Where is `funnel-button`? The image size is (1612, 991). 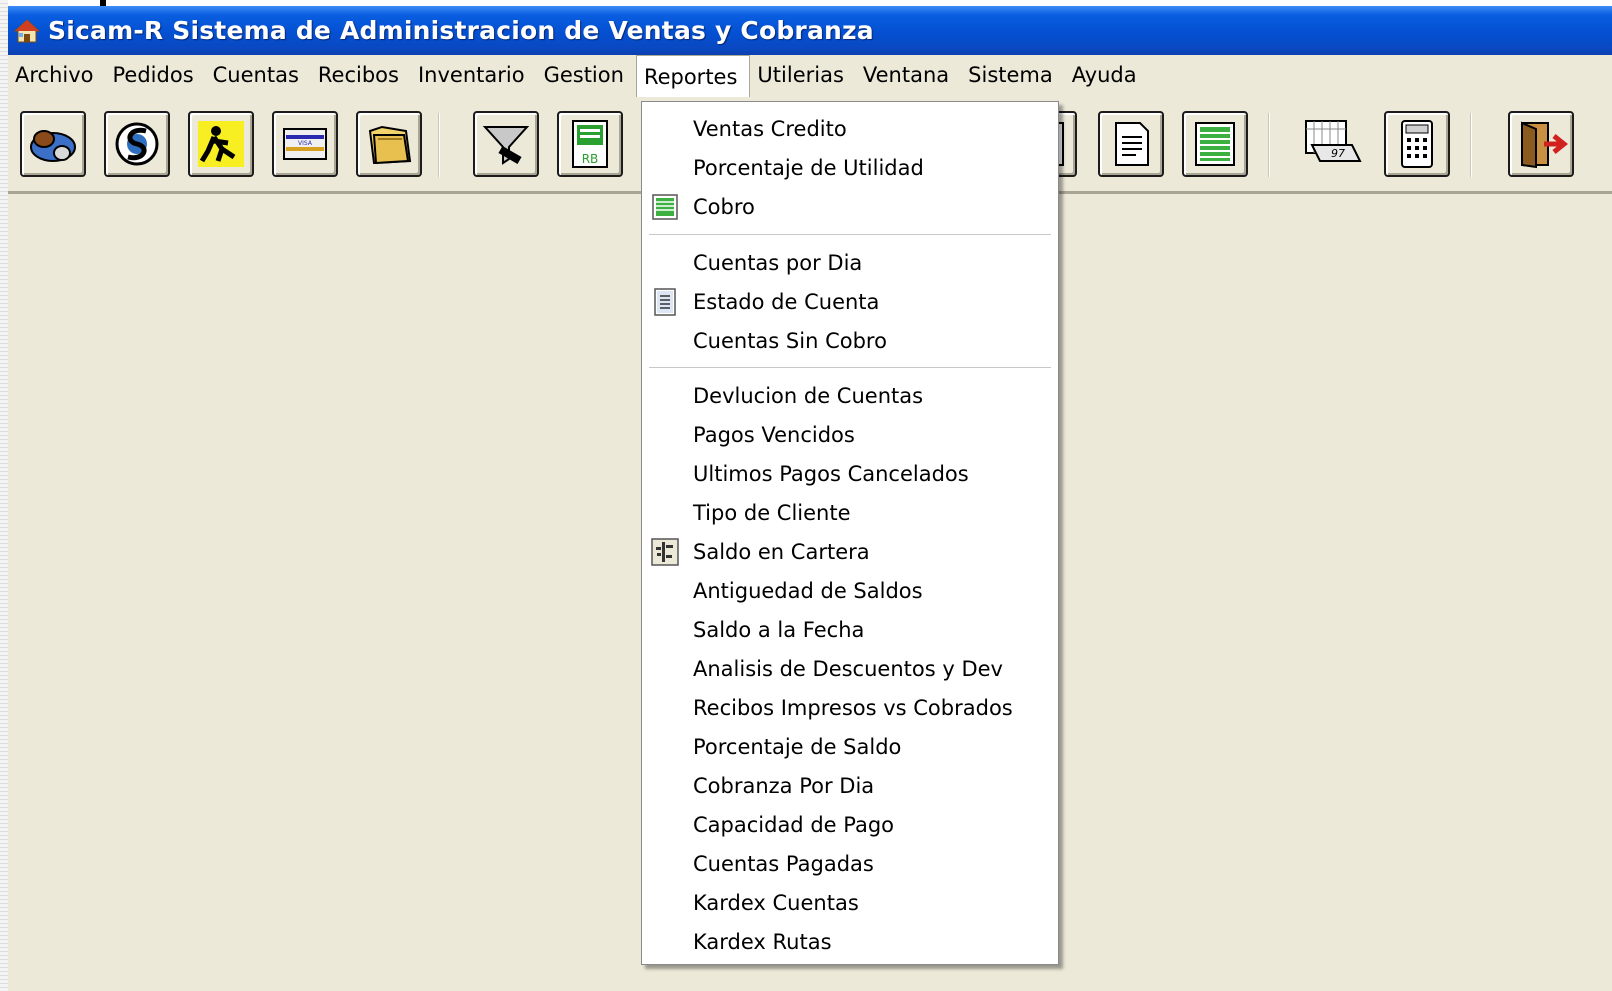 funnel-button is located at coordinates (506, 144).